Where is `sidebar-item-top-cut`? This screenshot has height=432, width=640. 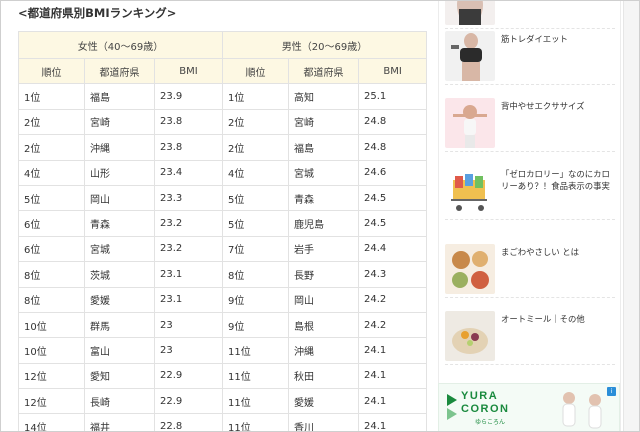 sidebar-item-top-cut is located at coordinates (530, 15).